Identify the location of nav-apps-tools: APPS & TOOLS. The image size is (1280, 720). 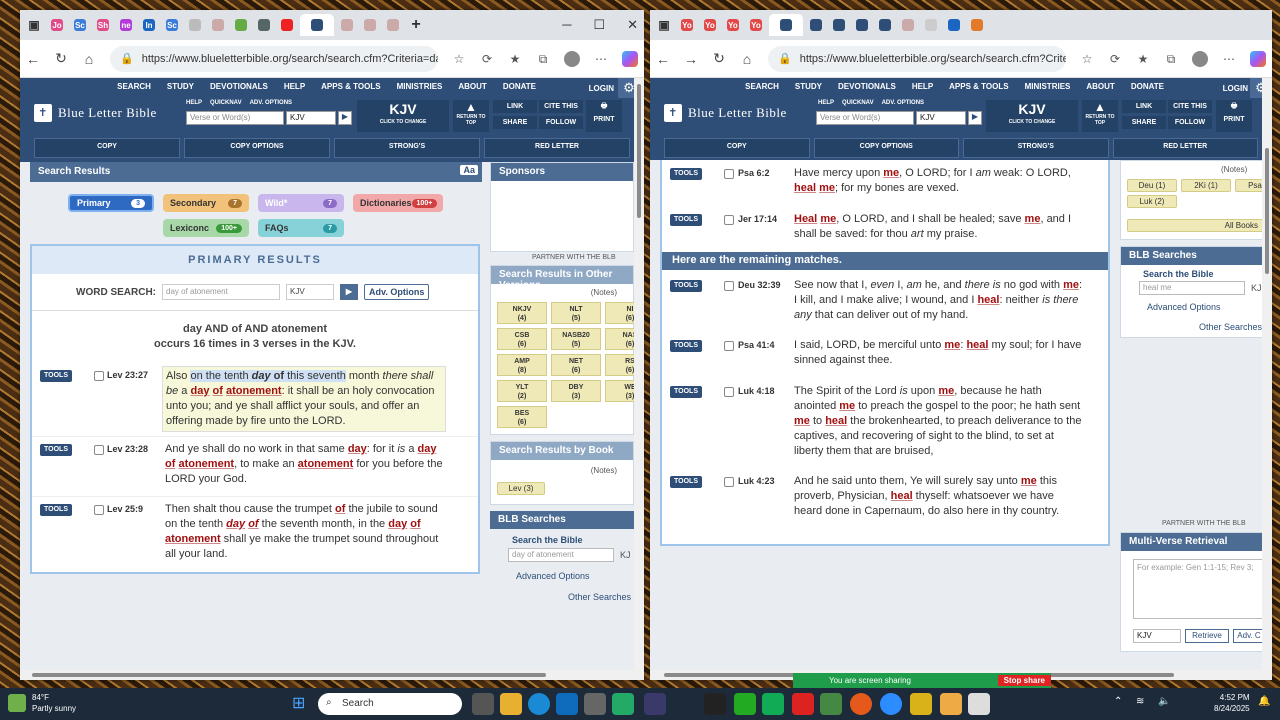
(350, 88).